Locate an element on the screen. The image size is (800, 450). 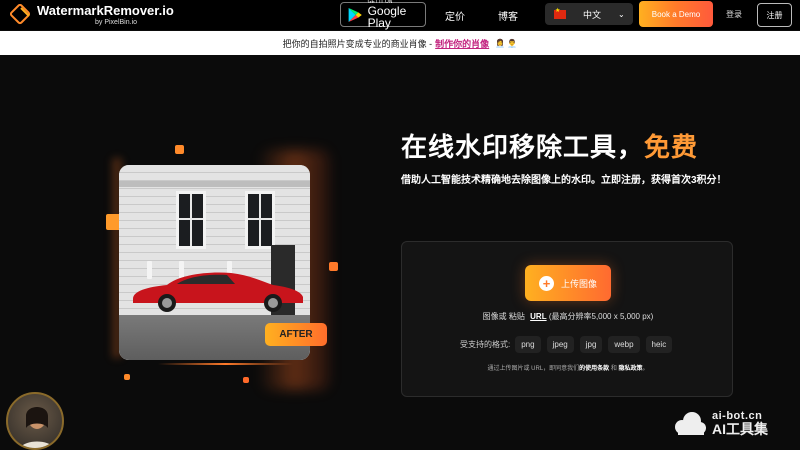
terms-of-use-link: 的使用条款 is located at coordinates (594, 369).